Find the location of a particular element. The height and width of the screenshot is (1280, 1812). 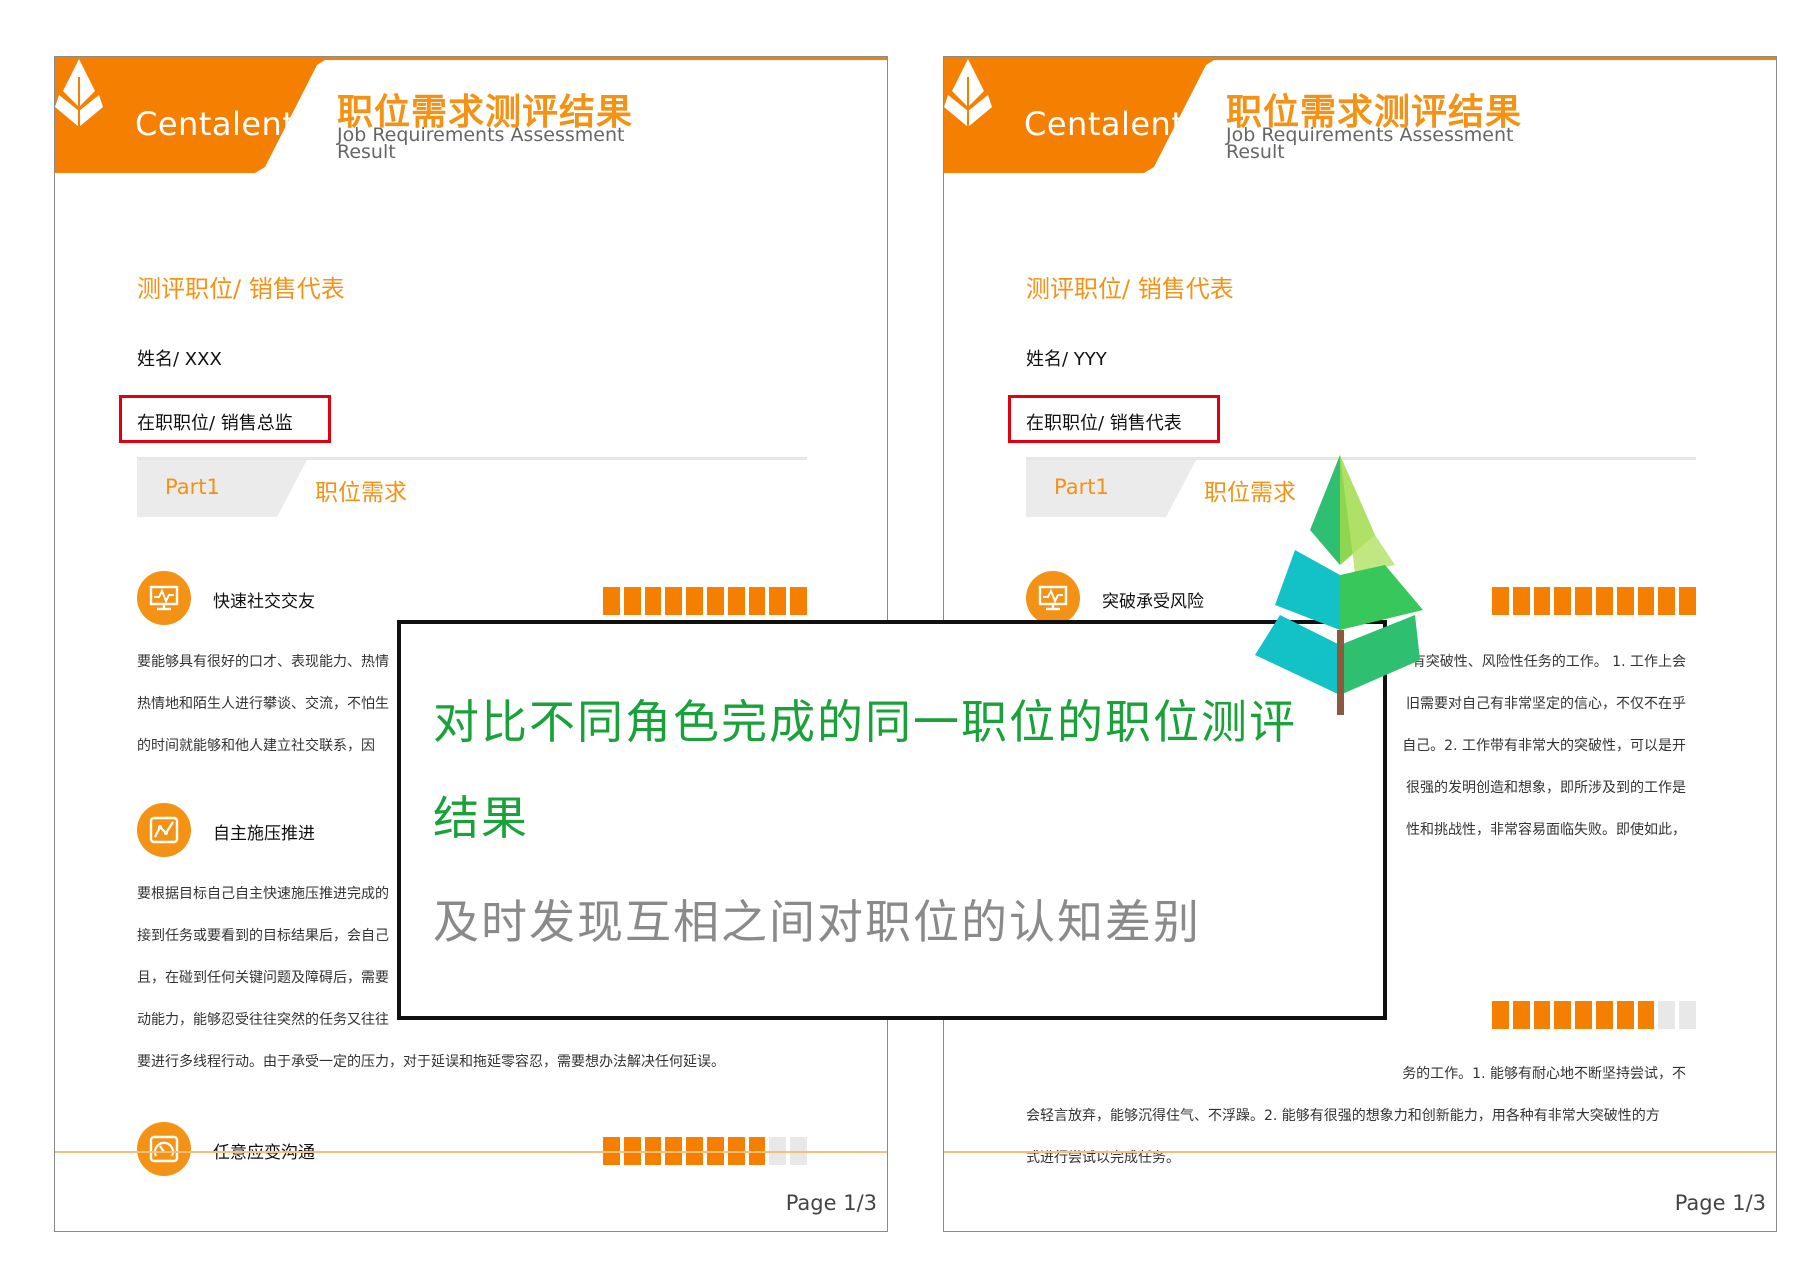

candidate-name: 姓名/ YYY is located at coordinates (1066, 359).